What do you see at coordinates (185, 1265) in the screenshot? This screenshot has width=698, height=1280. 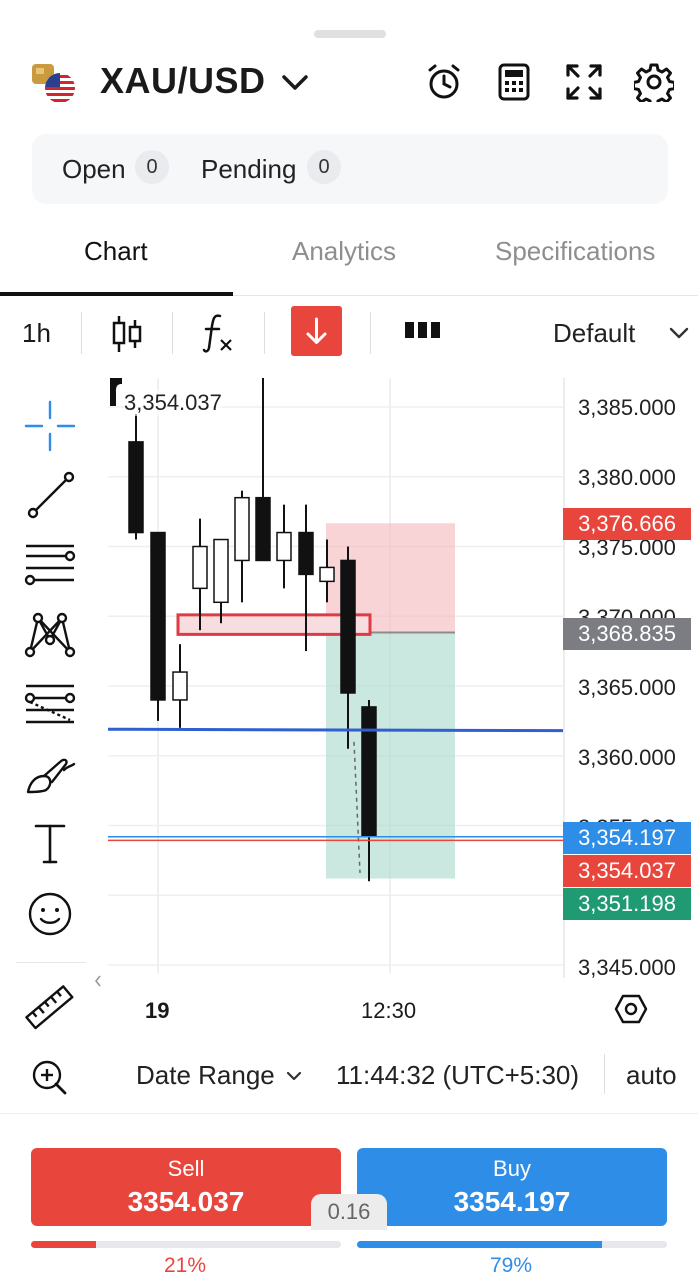 I see `sell-percentage: 21%` at bounding box center [185, 1265].